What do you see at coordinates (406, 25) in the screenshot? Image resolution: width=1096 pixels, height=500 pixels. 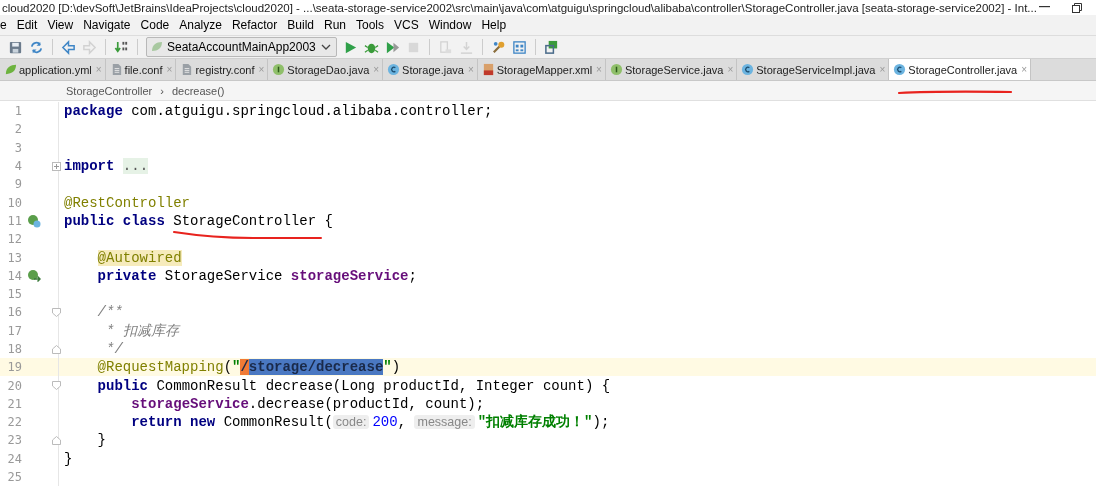 I see `menu-item: VCS` at bounding box center [406, 25].